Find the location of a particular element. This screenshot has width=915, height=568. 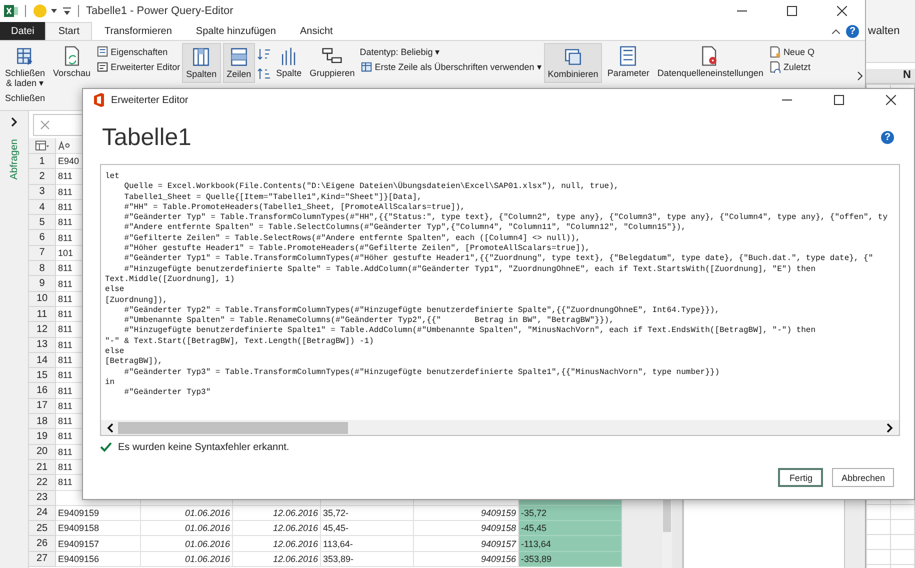

row-number: 13 is located at coordinates (42, 345).